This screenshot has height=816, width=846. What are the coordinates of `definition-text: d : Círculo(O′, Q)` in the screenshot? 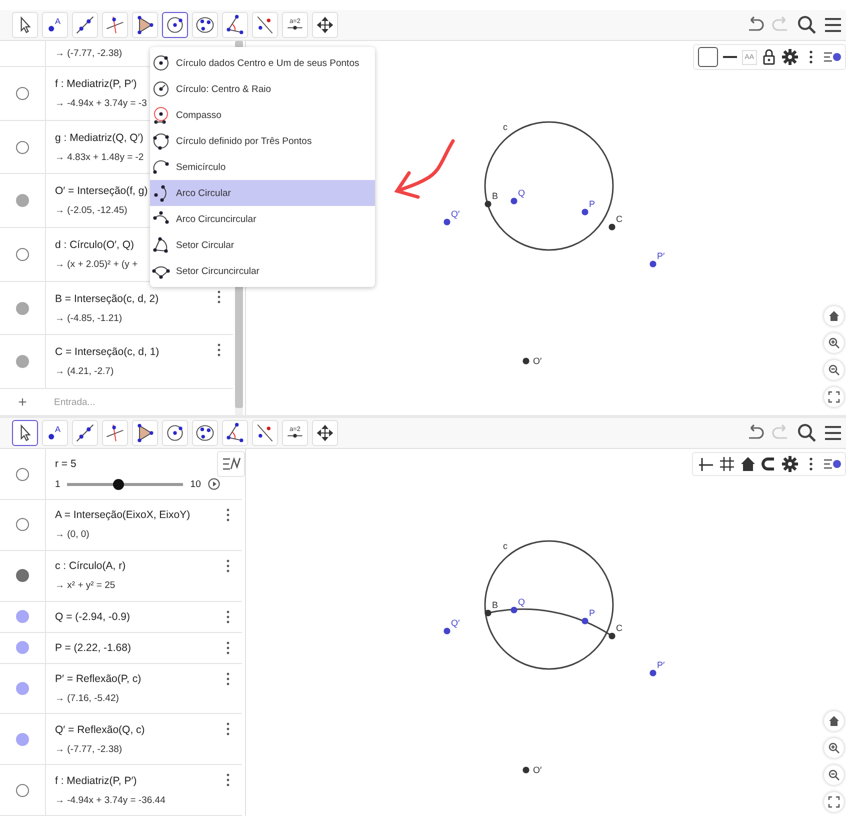 It's located at (94, 244).